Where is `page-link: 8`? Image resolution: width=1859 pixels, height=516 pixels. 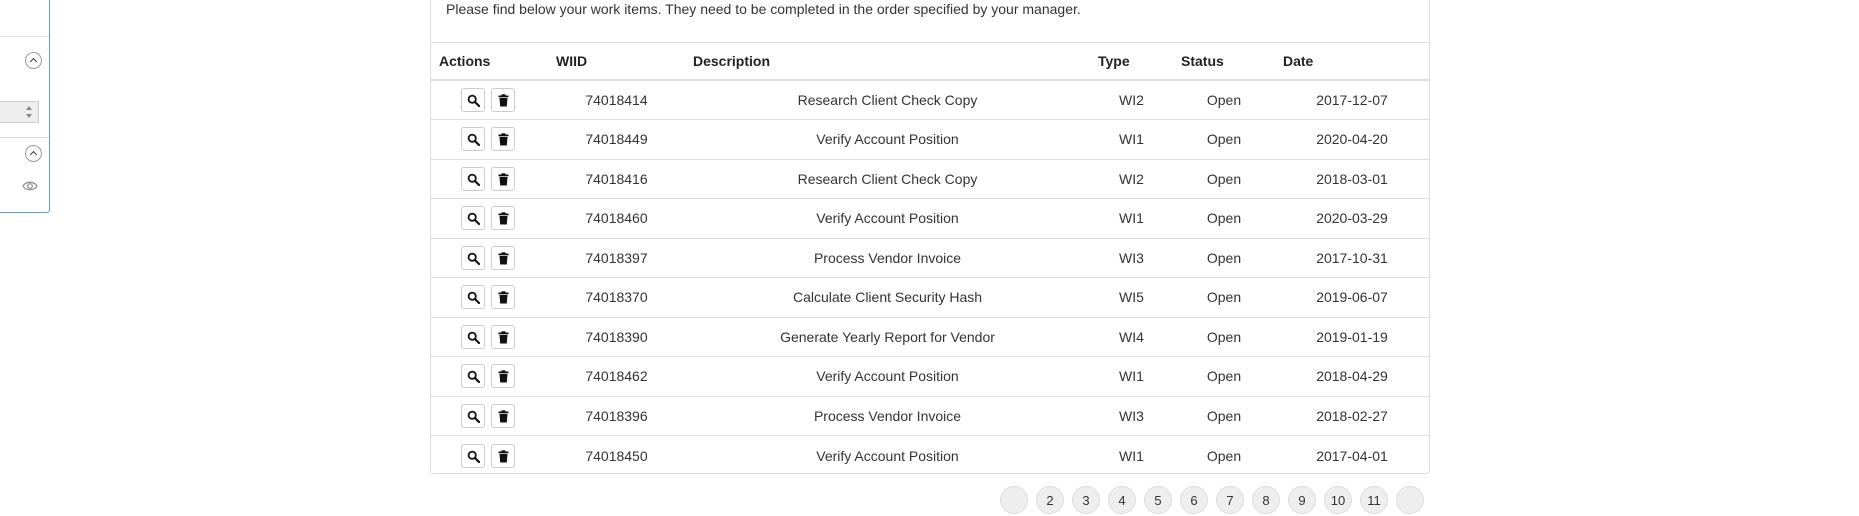
page-link: 8 is located at coordinates (1266, 500).